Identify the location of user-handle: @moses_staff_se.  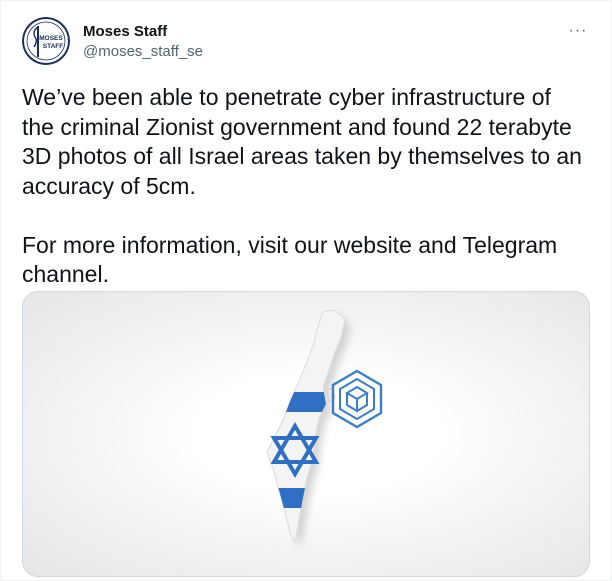
(143, 52).